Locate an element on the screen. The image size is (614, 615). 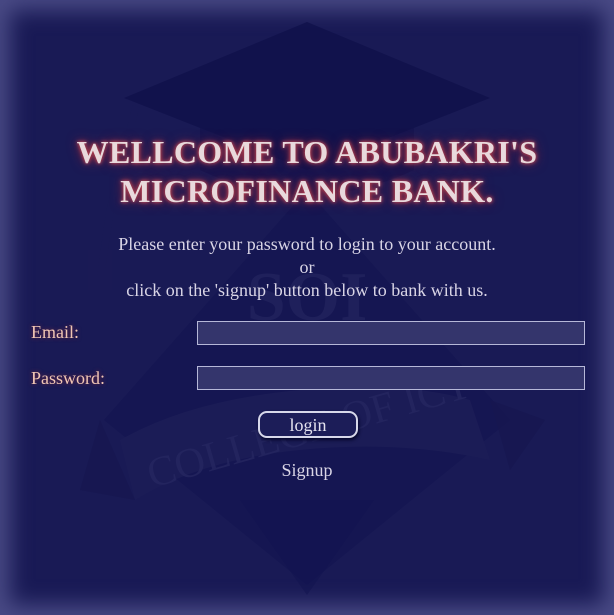
intro-line-2: or is located at coordinates (307, 267).